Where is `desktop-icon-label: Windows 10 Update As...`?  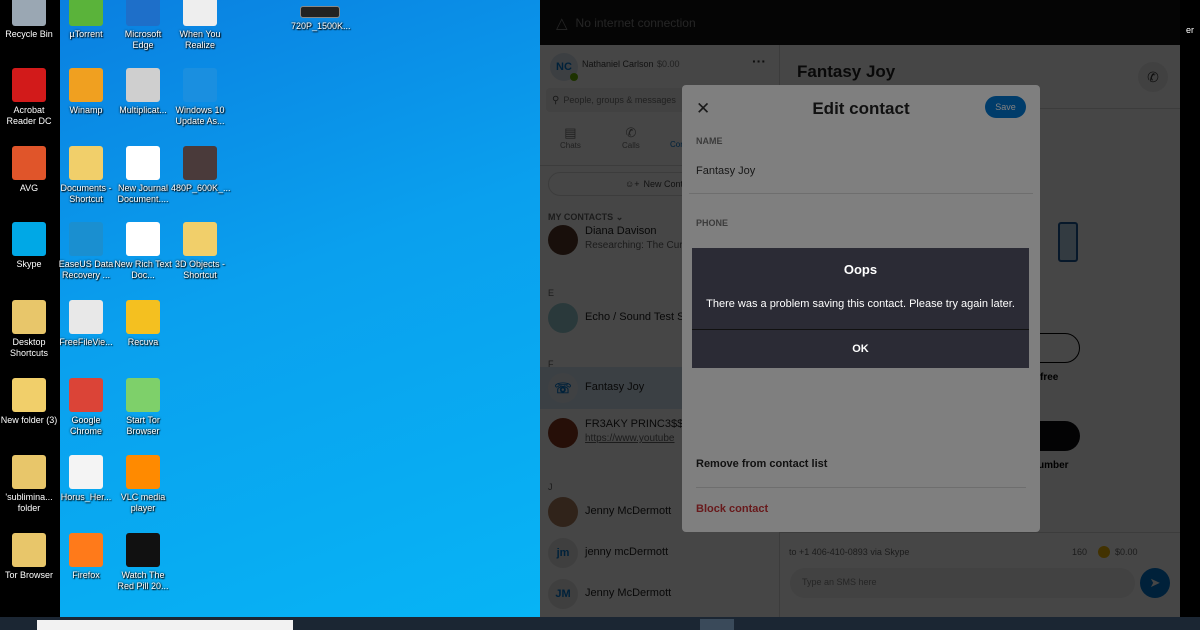
desktop-icon-label: Windows 10 Update As... is located at coordinates (200, 115).